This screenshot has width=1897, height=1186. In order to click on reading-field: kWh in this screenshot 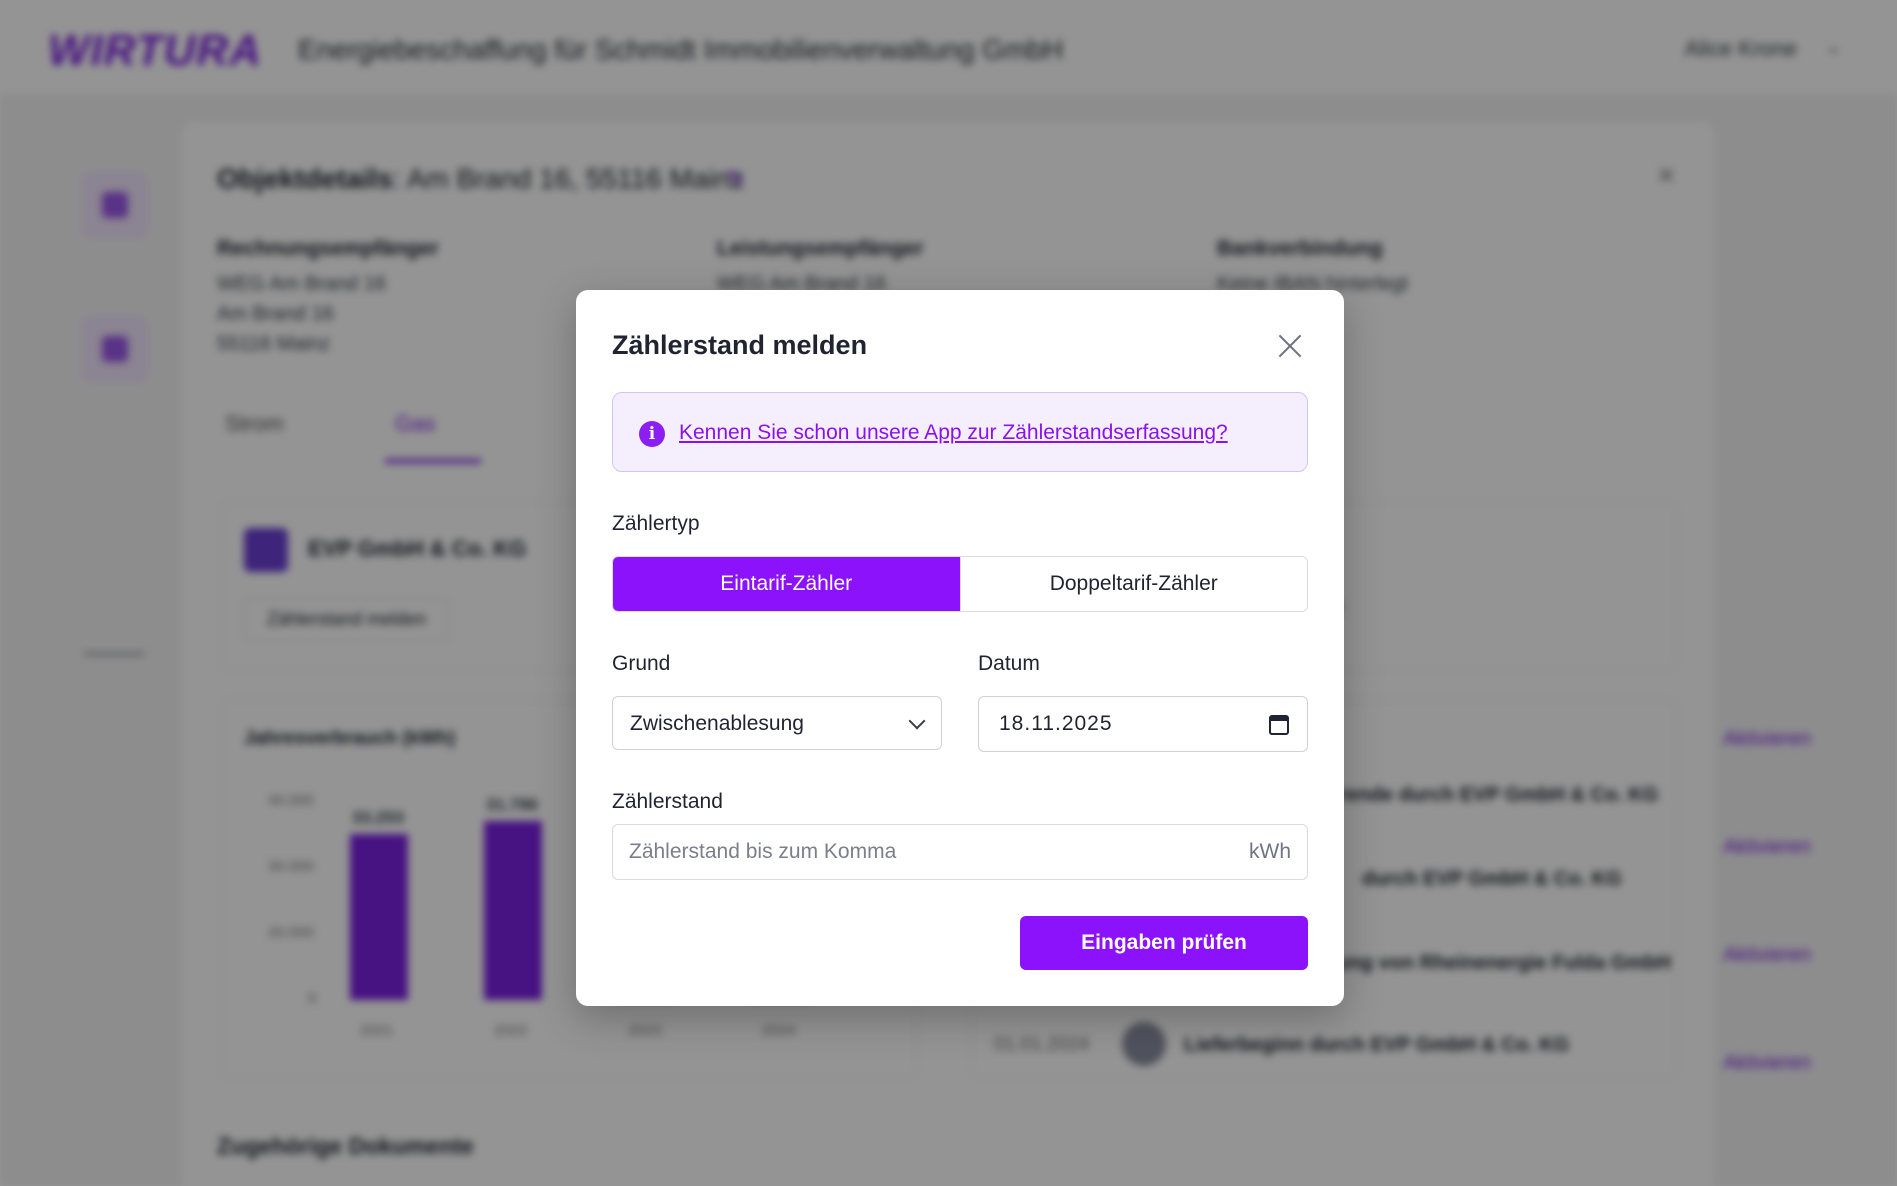, I will do `click(960, 852)`.